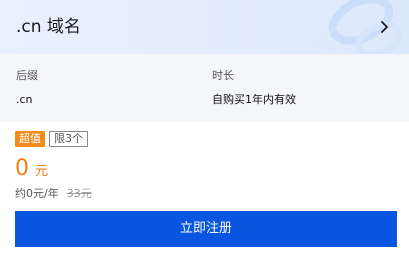 This screenshot has width=409, height=254. What do you see at coordinates (223, 75) in the screenshot?
I see `duration-label: 时长` at bounding box center [223, 75].